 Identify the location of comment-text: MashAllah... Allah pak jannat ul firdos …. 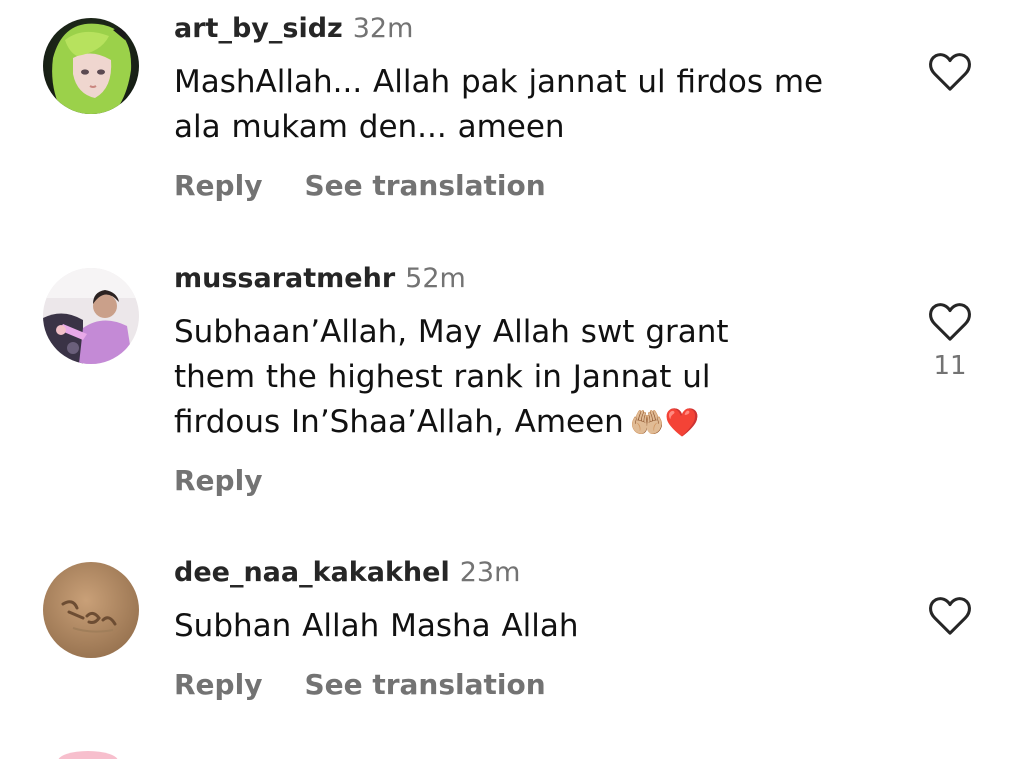
(534, 105).